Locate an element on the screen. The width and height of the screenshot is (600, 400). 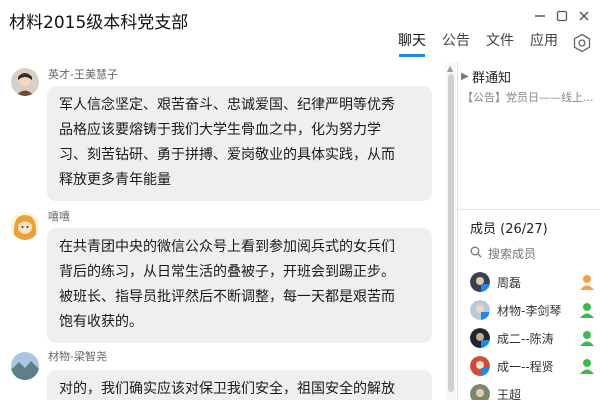
tab-announcement: 公告 is located at coordinates (456, 43).